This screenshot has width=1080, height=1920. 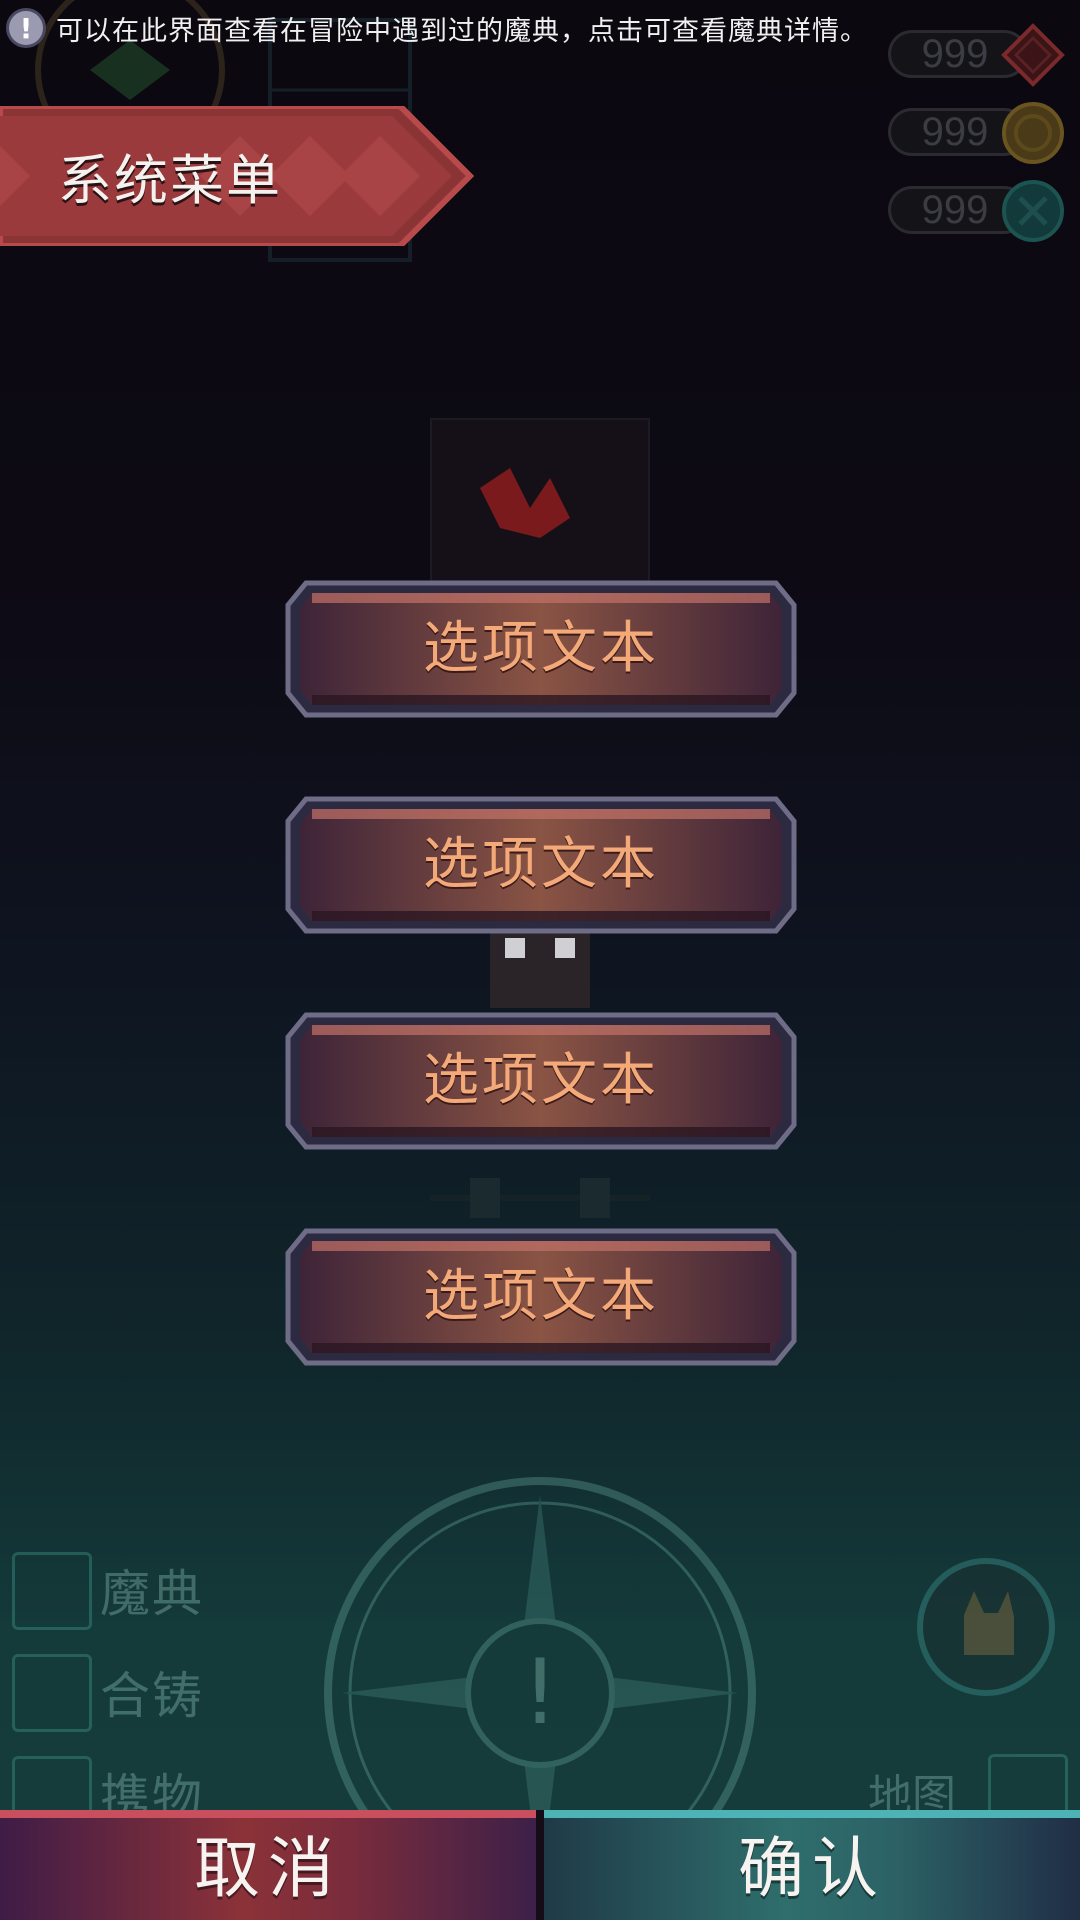 What do you see at coordinates (268, 1868) in the screenshot?
I see `cancel-button-label: 取消` at bounding box center [268, 1868].